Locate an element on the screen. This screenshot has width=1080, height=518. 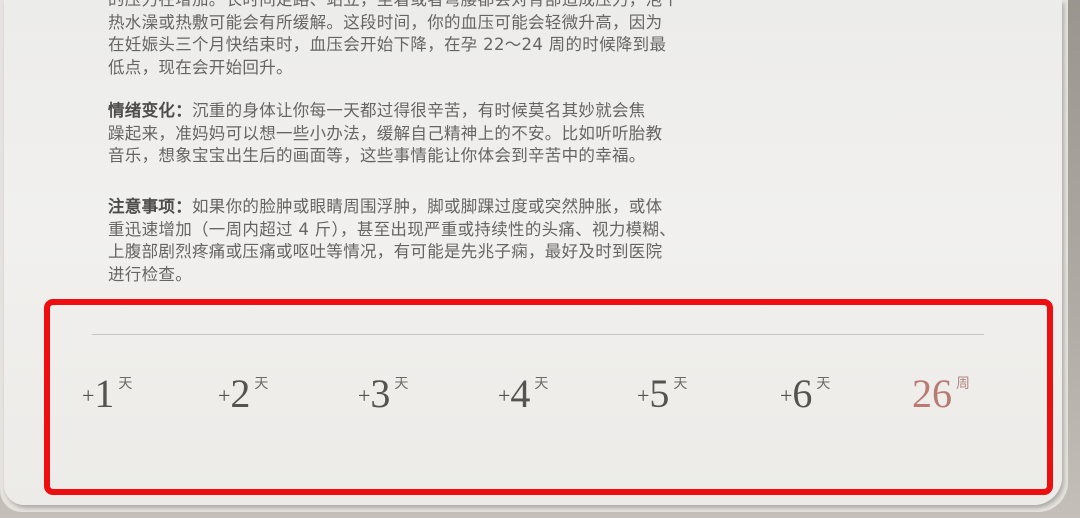
notes-label: 注意事项： is located at coordinates (150, 206).